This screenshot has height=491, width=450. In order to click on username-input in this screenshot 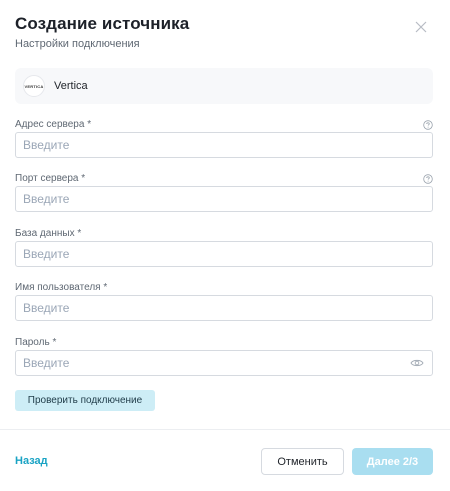, I will do `click(224, 308)`.